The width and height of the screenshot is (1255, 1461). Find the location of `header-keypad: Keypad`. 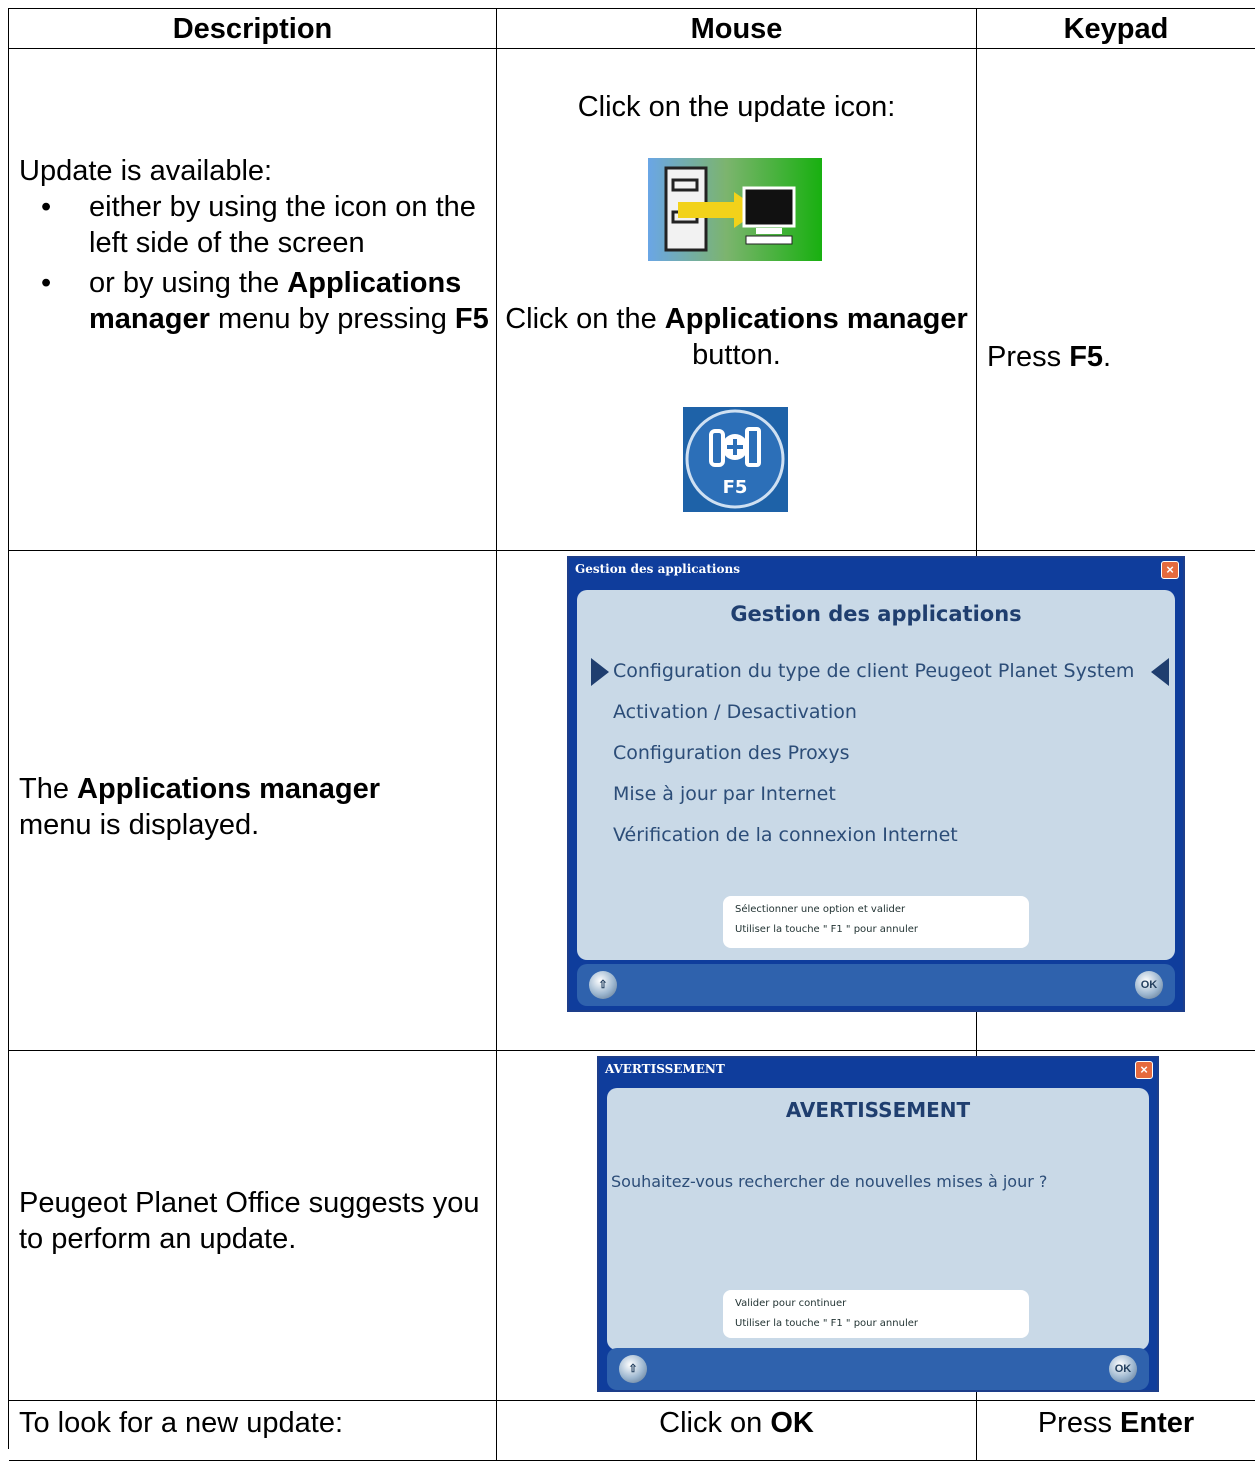

header-keypad: Keypad is located at coordinates (1116, 29).